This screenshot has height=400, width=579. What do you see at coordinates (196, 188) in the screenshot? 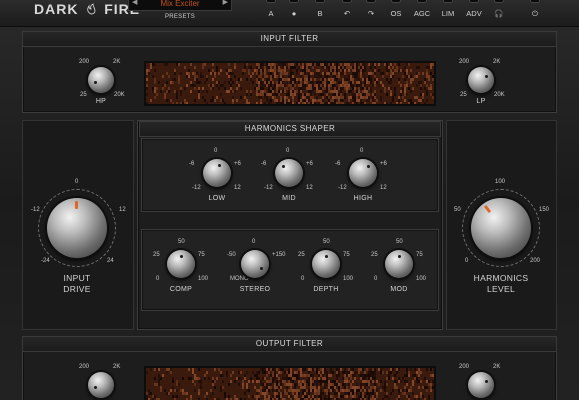
I see `low-scale-bl: -12` at bounding box center [196, 188].